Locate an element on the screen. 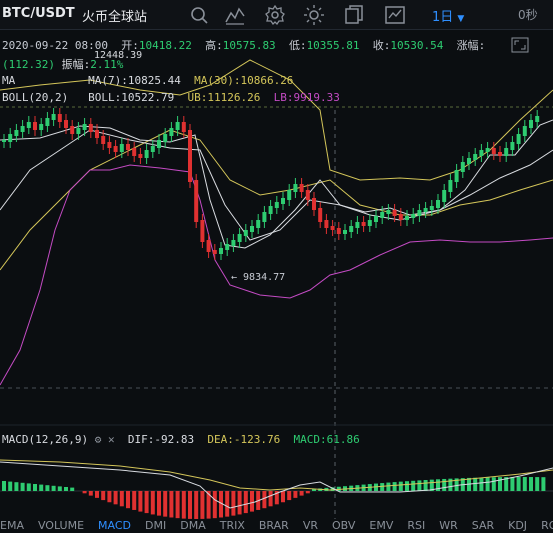  dea-value: -123.76 is located at coordinates (257, 439).